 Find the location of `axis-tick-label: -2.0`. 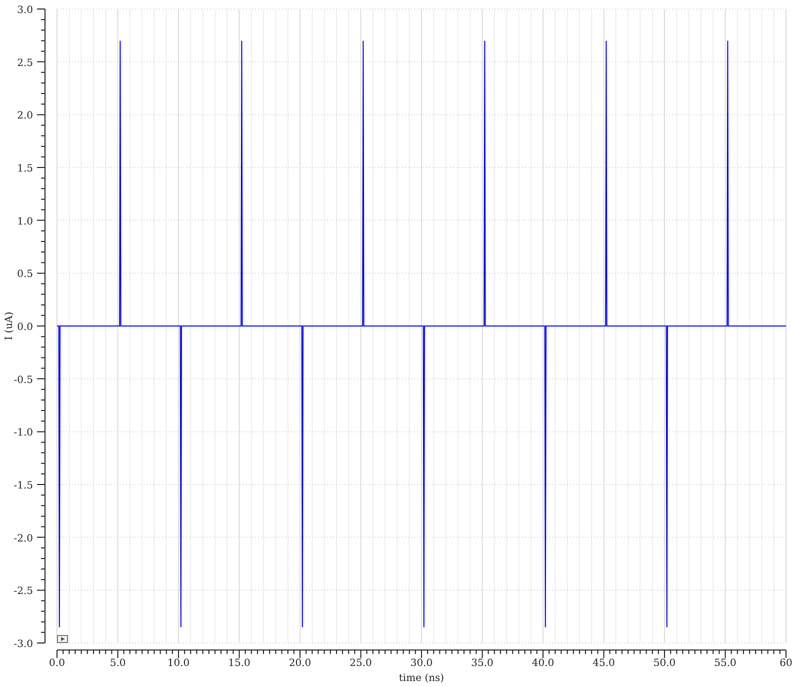

axis-tick-label: -2.0 is located at coordinates (23, 538).